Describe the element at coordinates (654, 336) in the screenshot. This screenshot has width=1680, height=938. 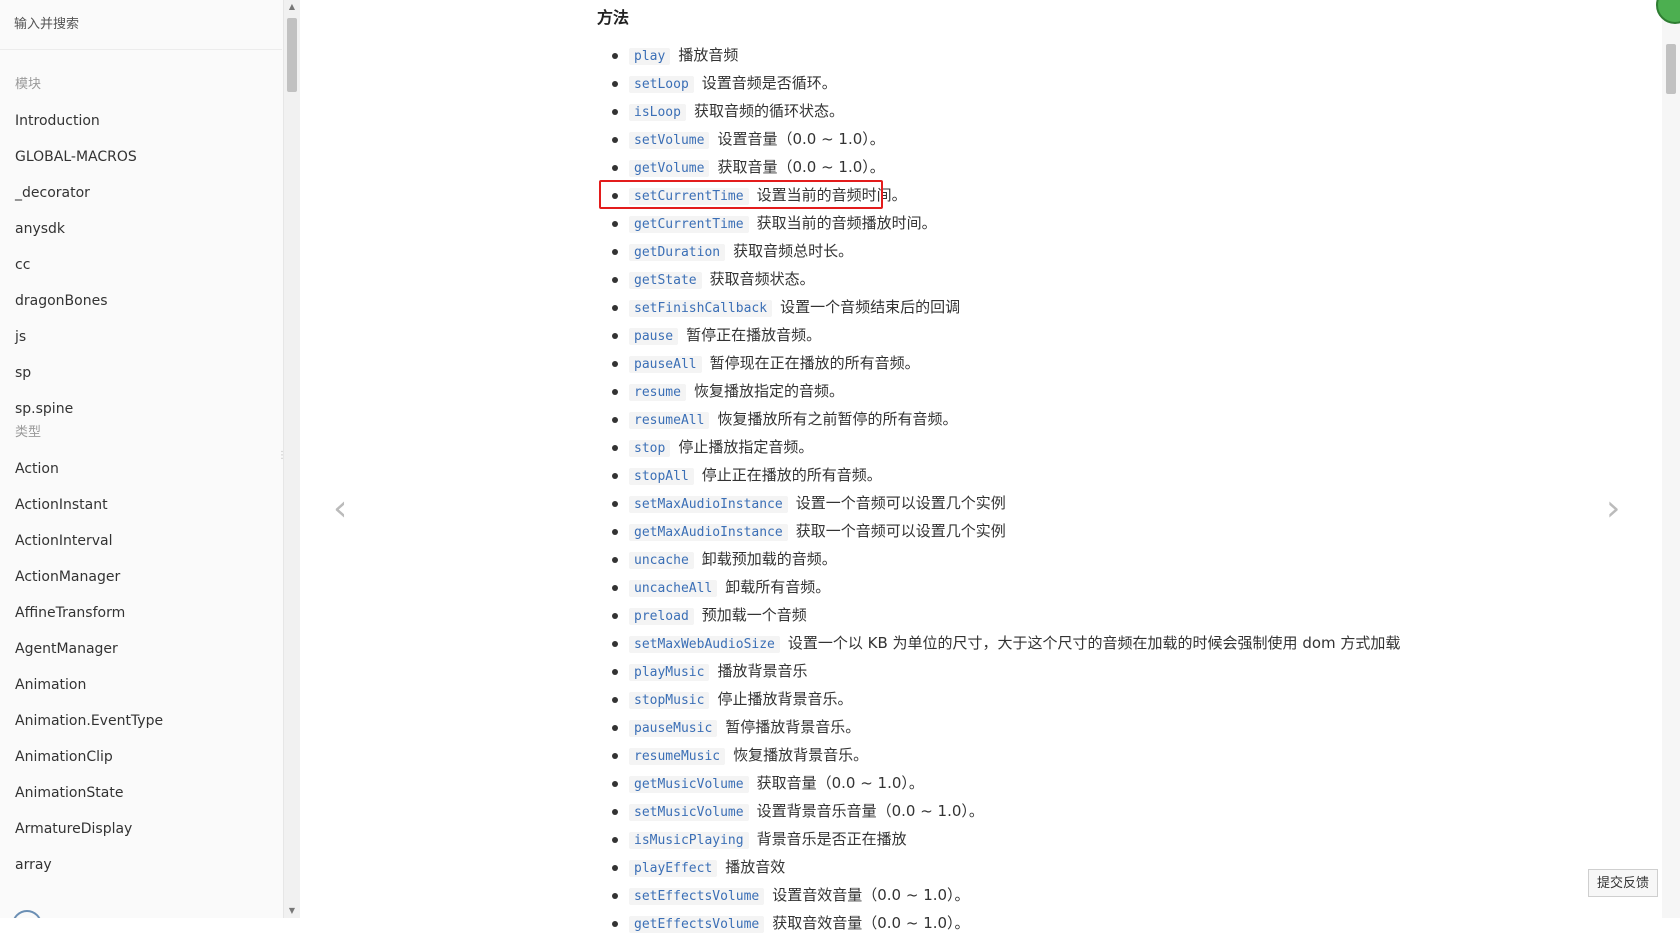
I see `method-link: pause` at that location.